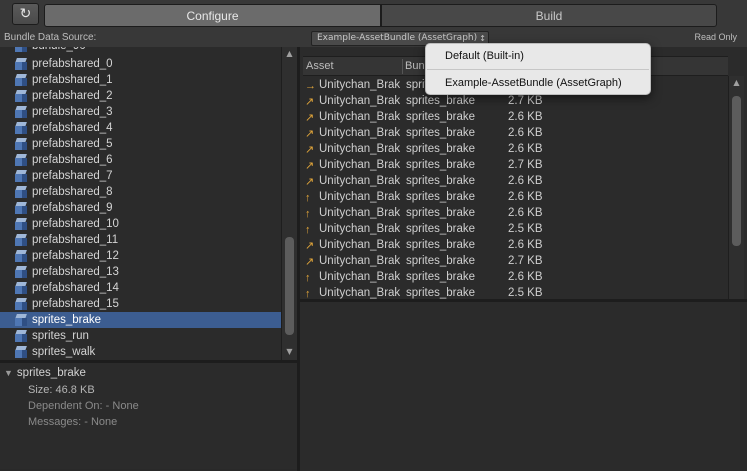  Describe the element at coordinates (72, 96) in the screenshot. I see `bundle-item-label: prefabshared_2` at that location.